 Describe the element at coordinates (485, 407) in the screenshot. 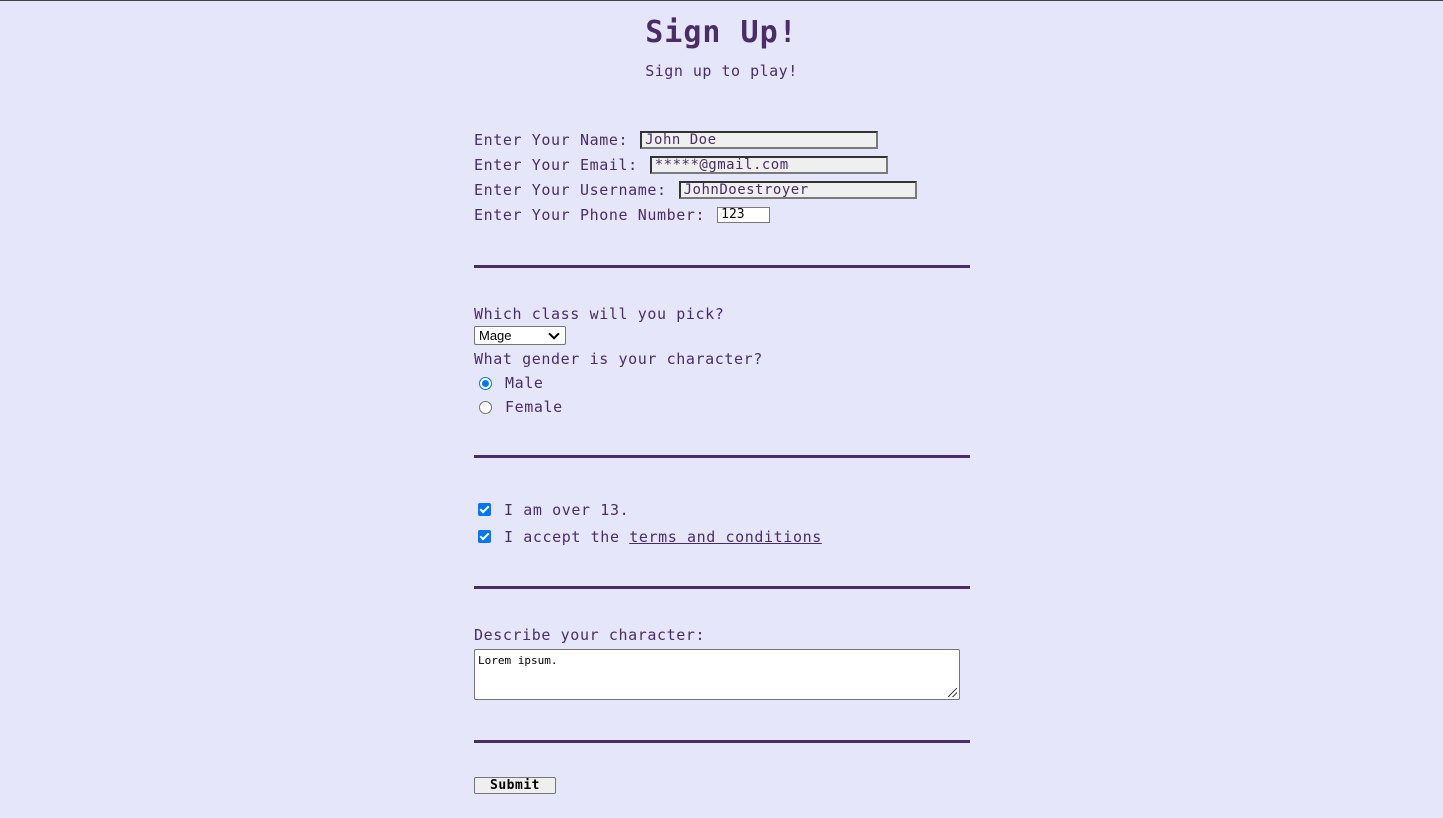

I see `female-radio` at that location.